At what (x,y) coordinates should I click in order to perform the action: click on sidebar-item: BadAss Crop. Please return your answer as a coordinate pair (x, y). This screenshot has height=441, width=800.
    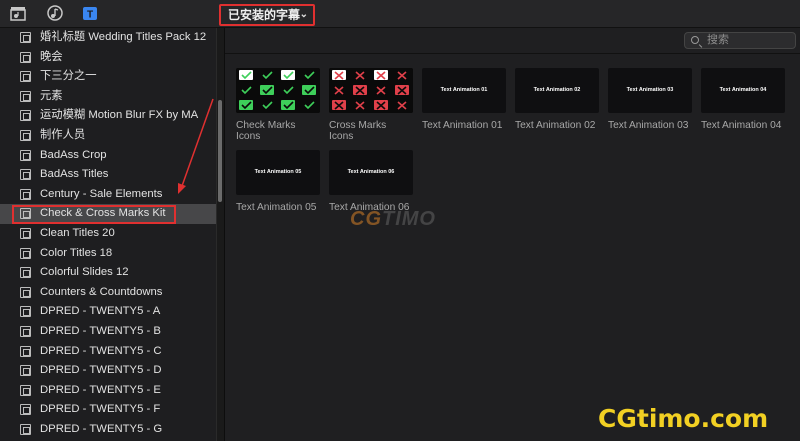
    Looking at the image, I should click on (108, 156).